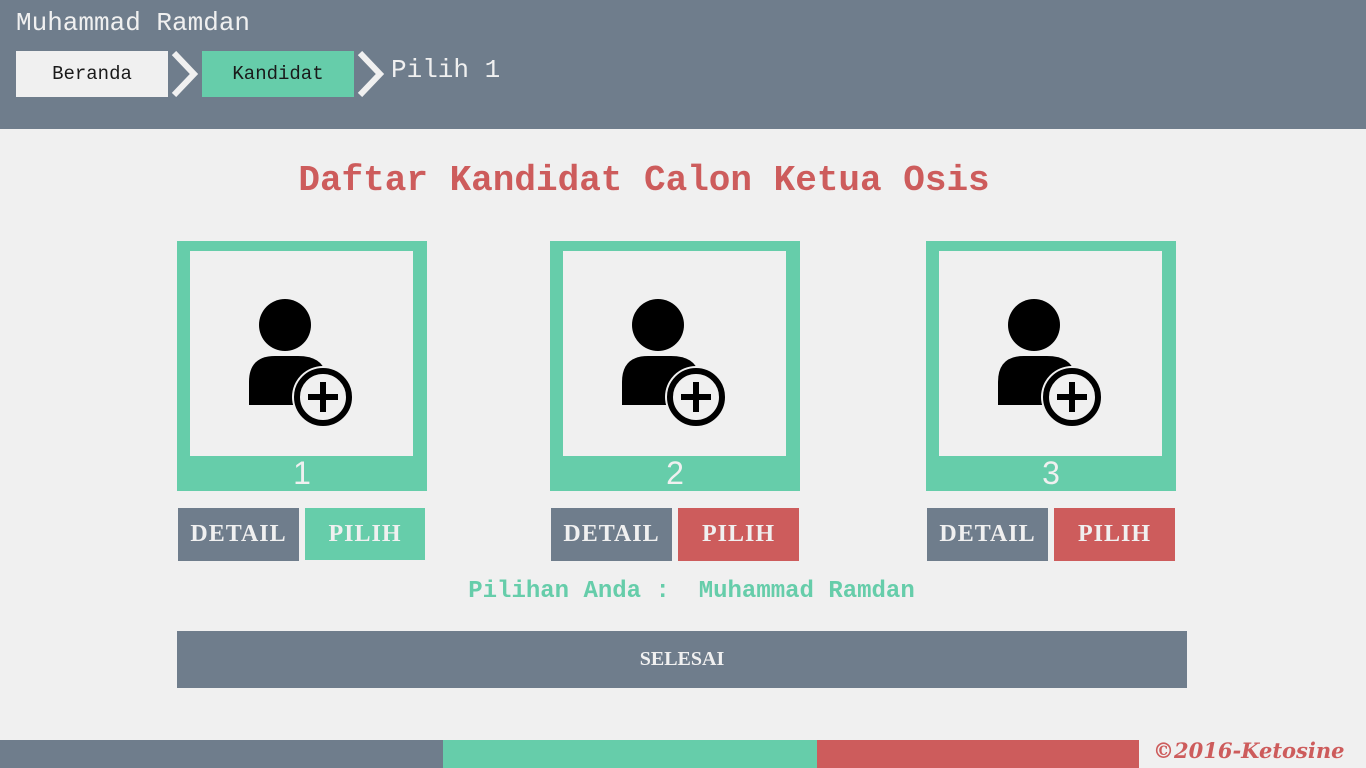 The image size is (1366, 768). What do you see at coordinates (978, 754) in the screenshot?
I see `footer-bar-red` at bounding box center [978, 754].